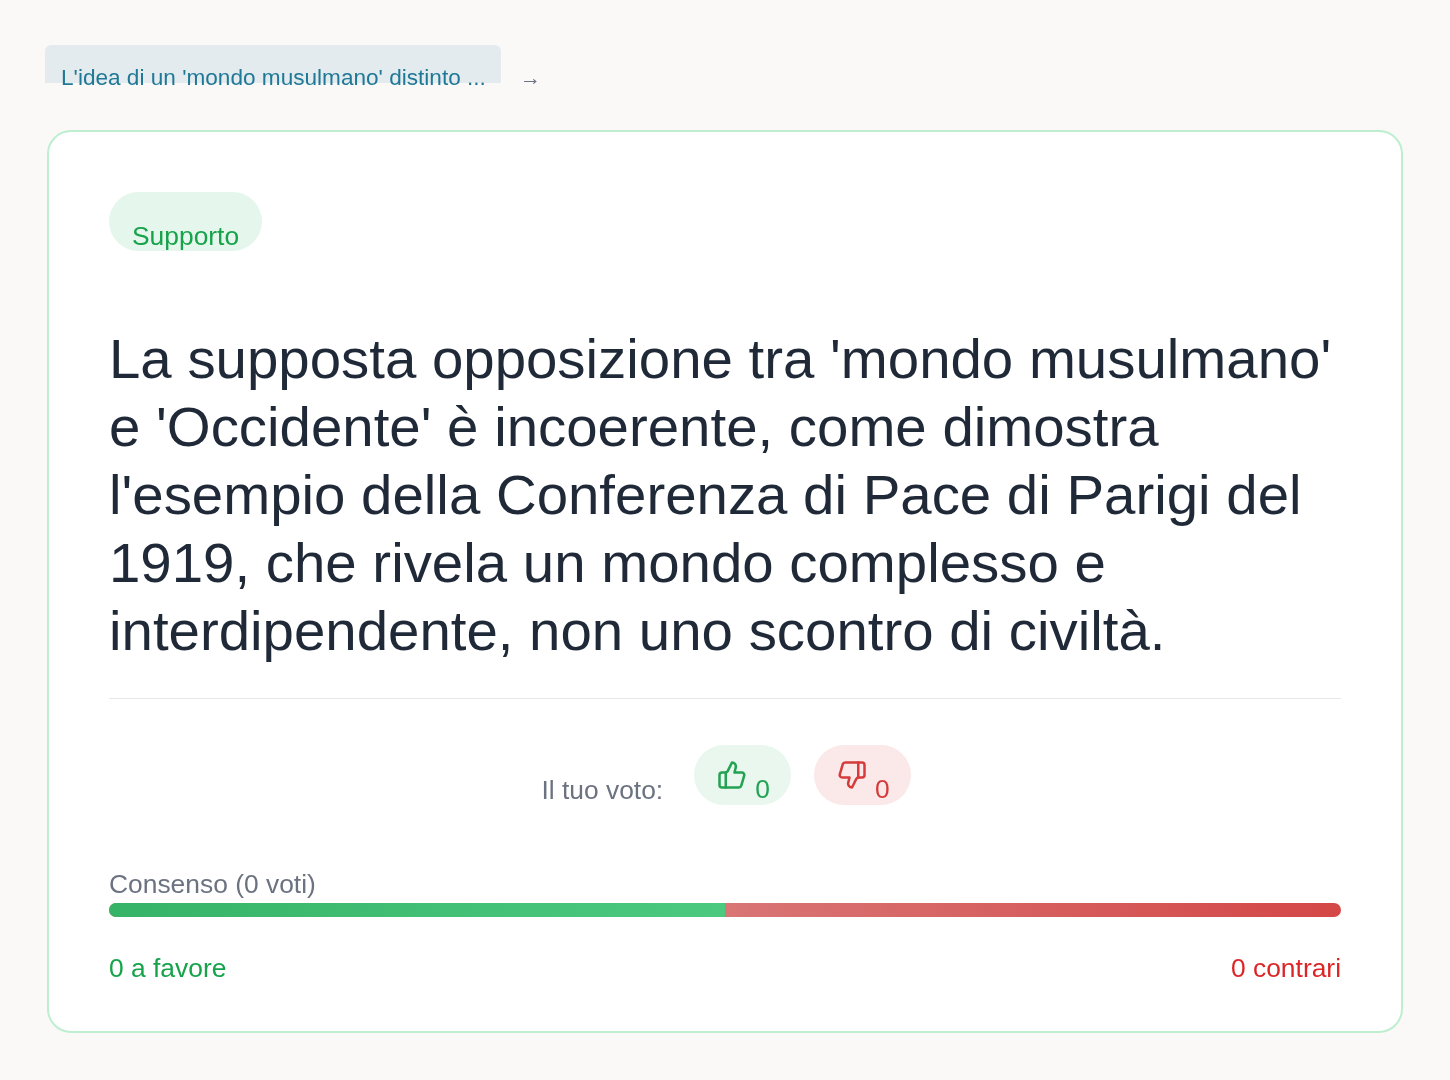 The image size is (1450, 1080). I want to click on vote-label: Il tuo voto:, so click(602, 790).